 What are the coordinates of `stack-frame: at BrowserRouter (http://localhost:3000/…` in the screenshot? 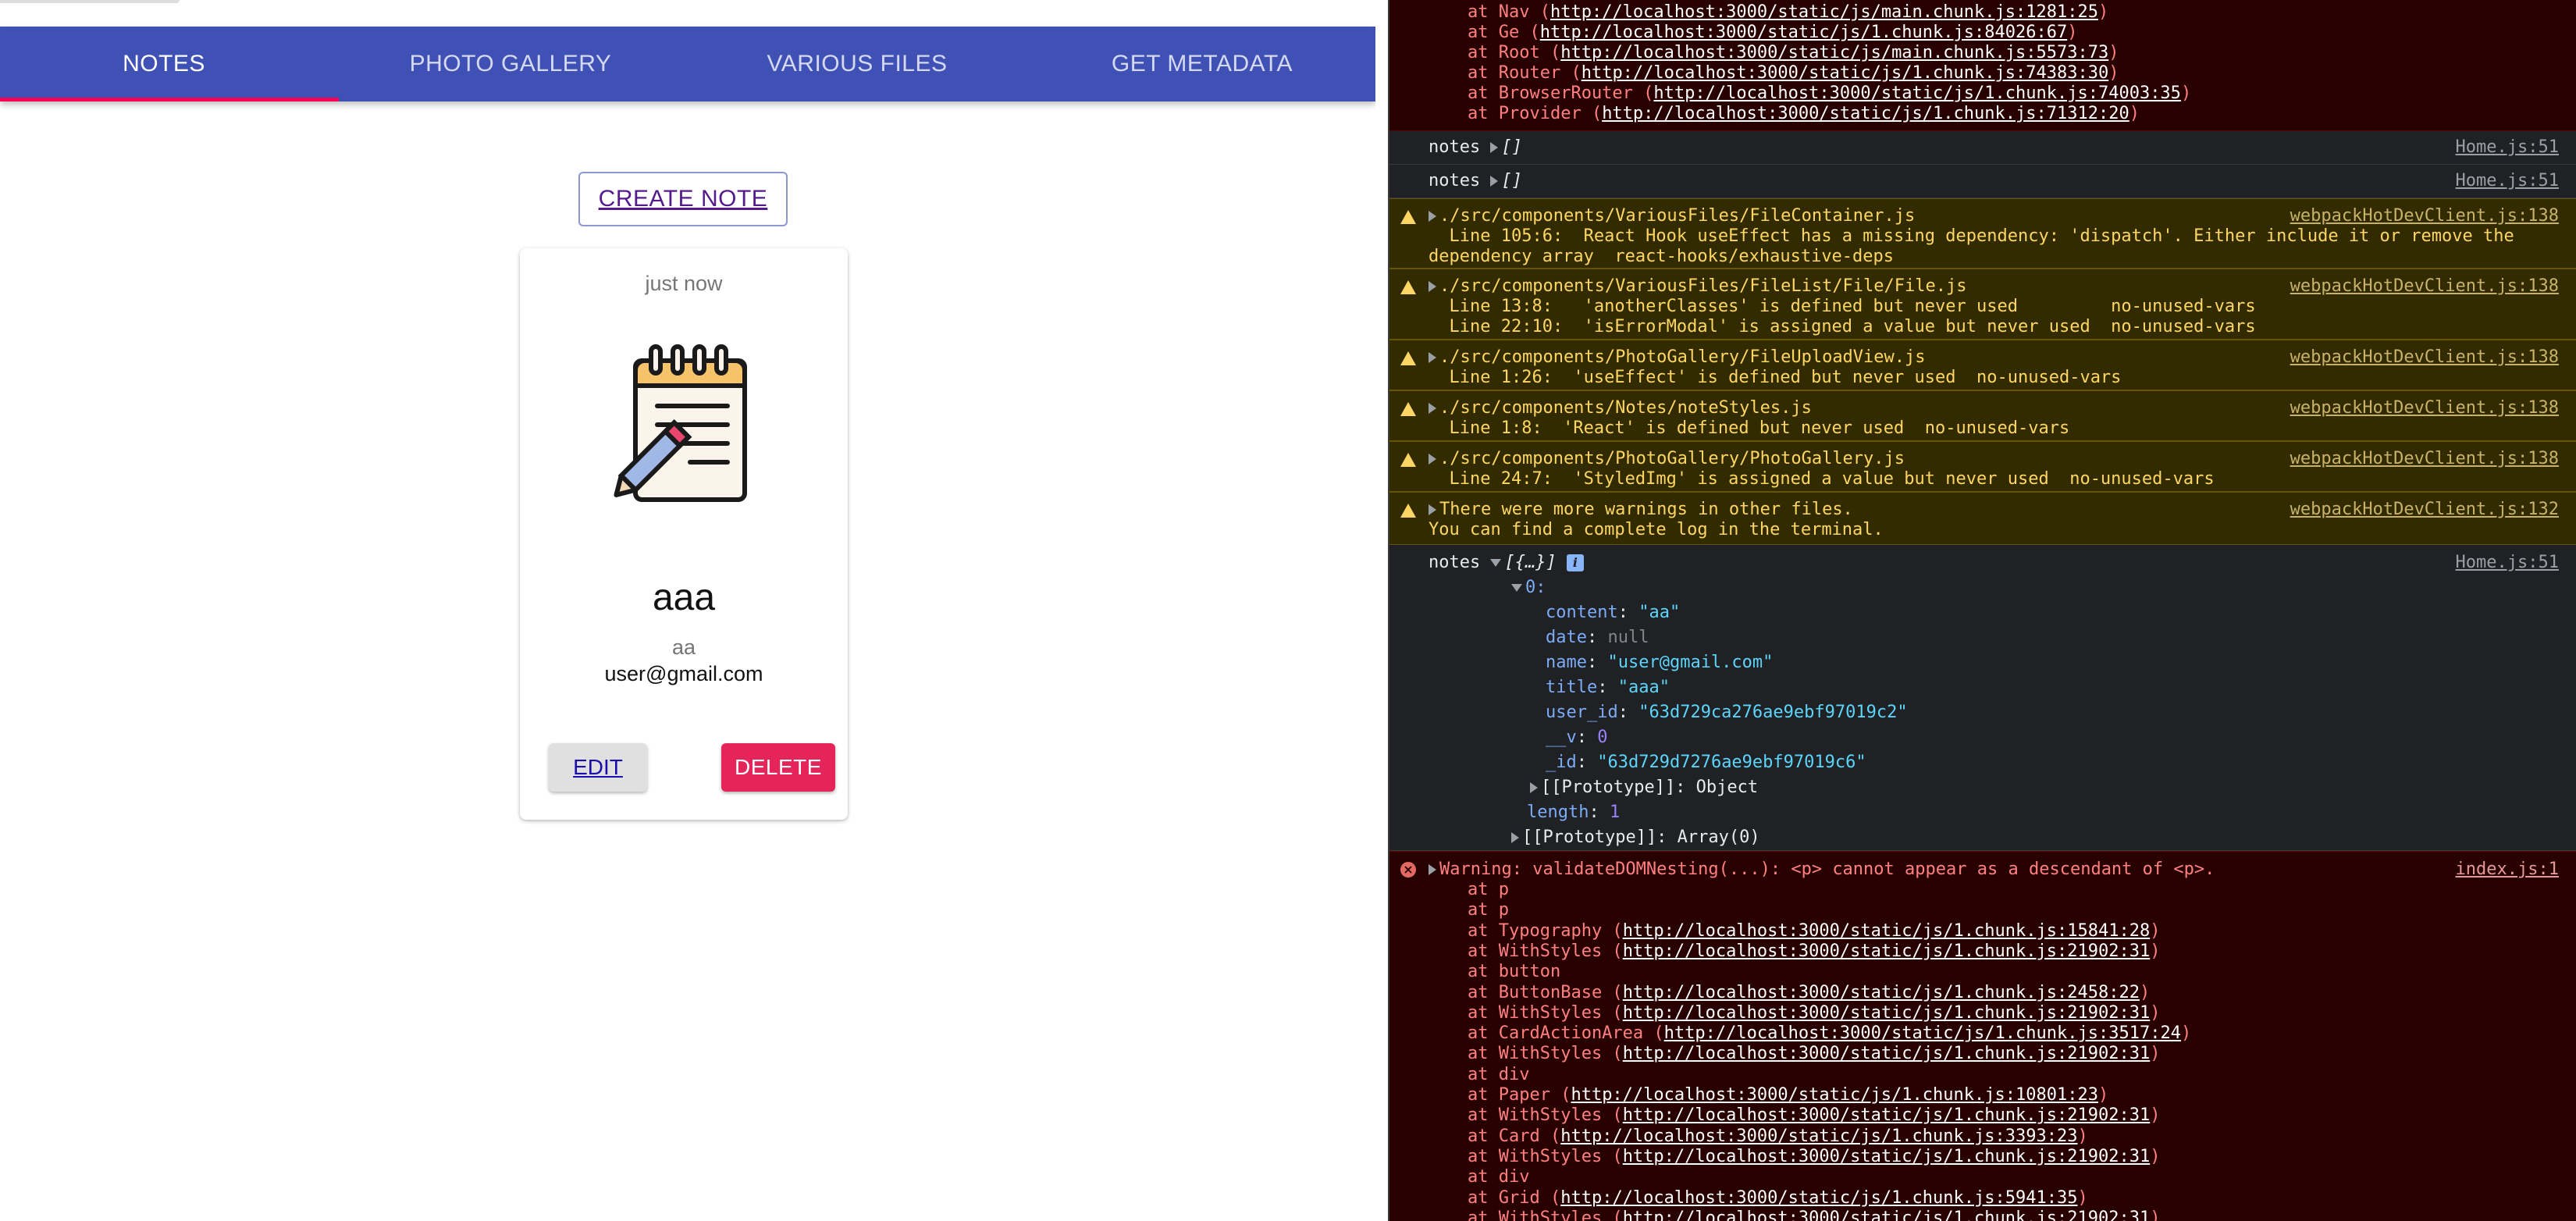 It's located at (1829, 94).